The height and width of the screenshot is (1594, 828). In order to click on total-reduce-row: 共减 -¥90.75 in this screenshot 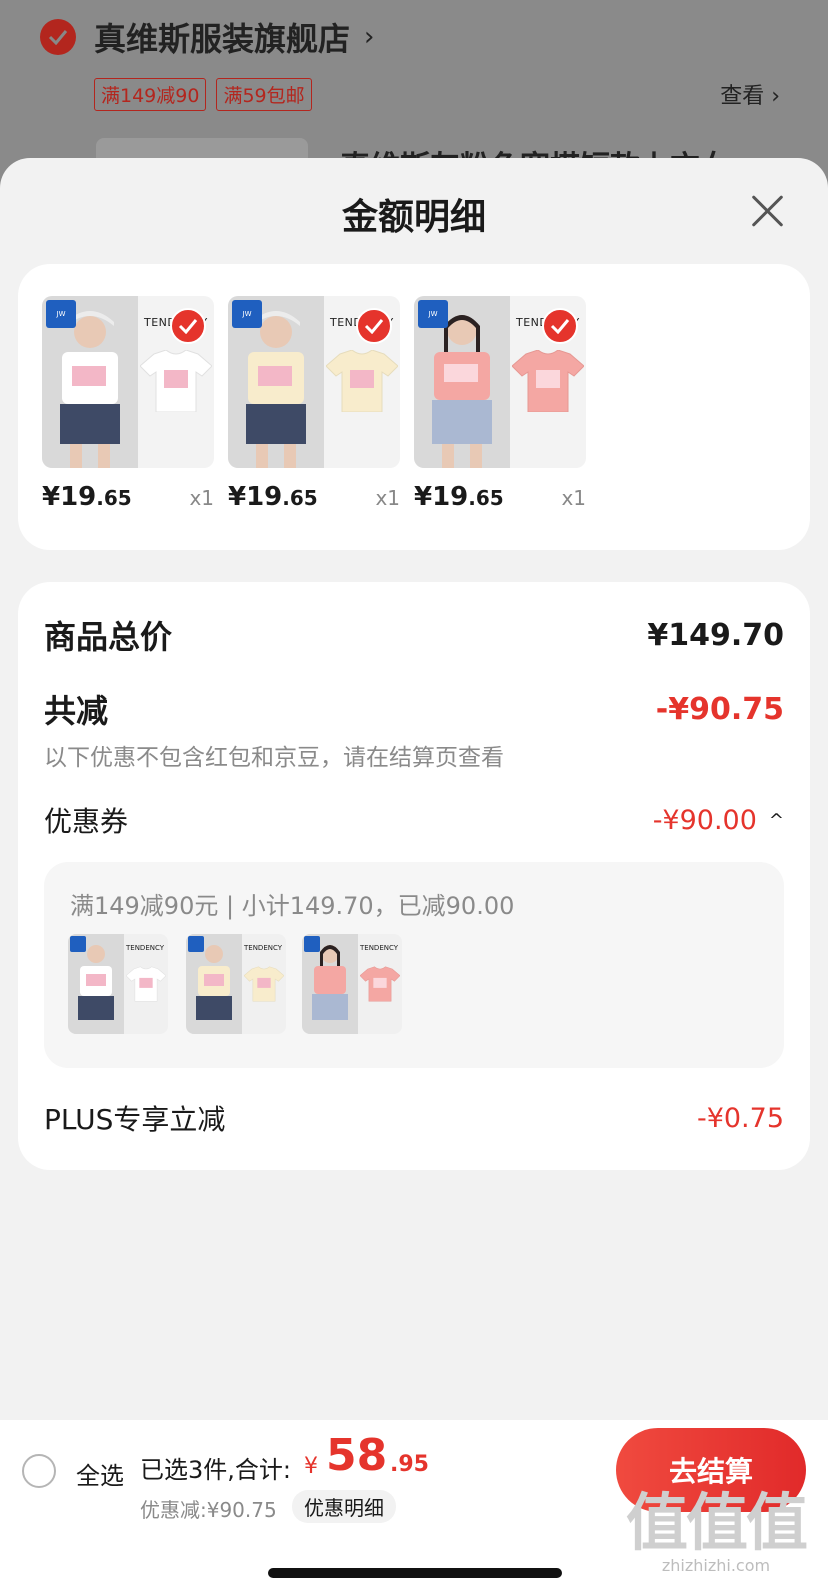, I will do `click(414, 709)`.